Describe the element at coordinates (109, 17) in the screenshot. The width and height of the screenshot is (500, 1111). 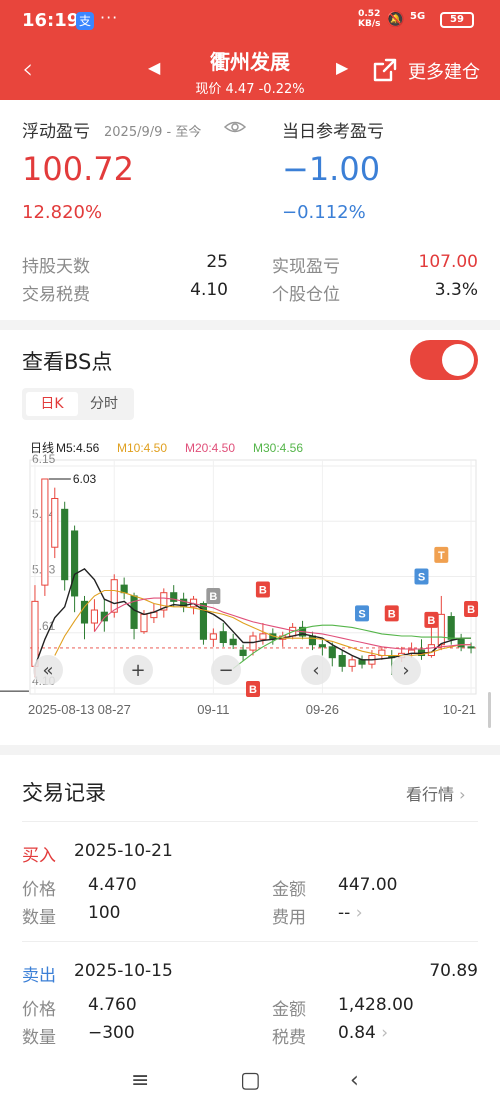
I see `more-notifications-icon: ···` at that location.